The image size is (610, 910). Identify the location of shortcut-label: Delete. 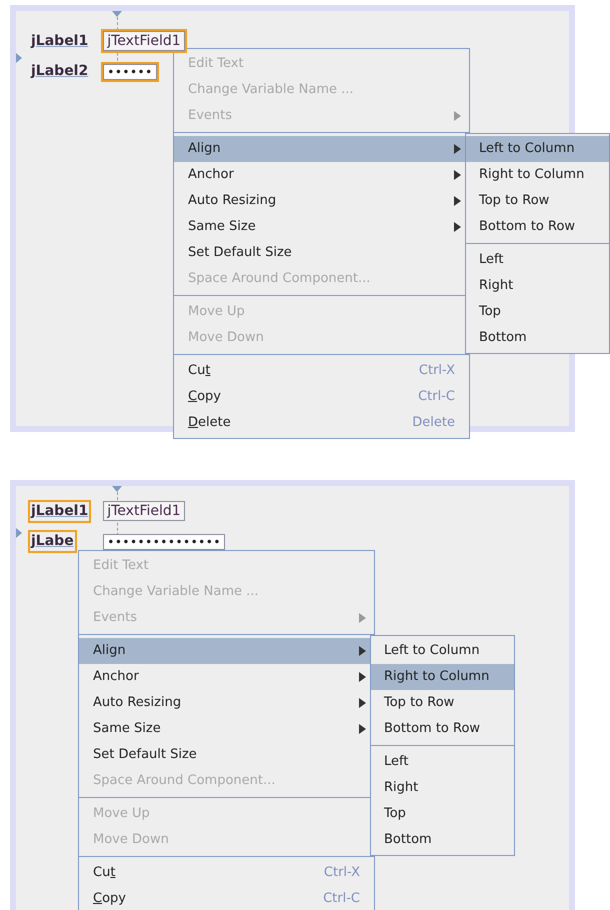
(433, 423).